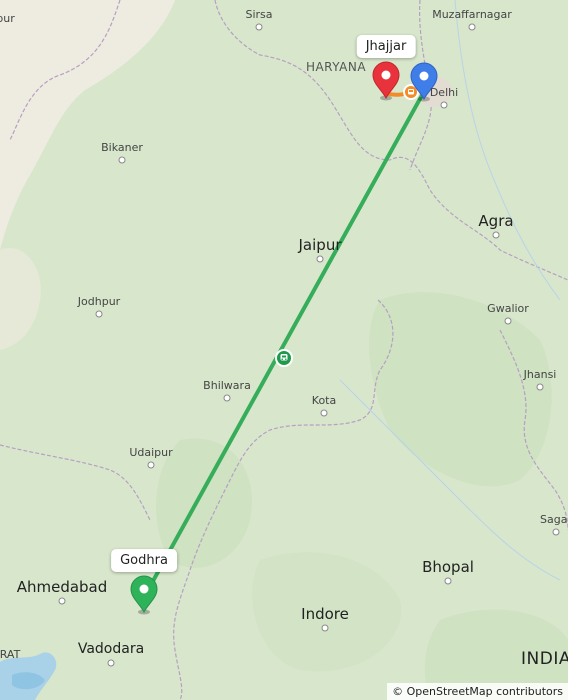 This screenshot has width=568, height=700. Describe the element at coordinates (151, 452) in the screenshot. I see `place-label-udaipur: Udaipur` at that location.